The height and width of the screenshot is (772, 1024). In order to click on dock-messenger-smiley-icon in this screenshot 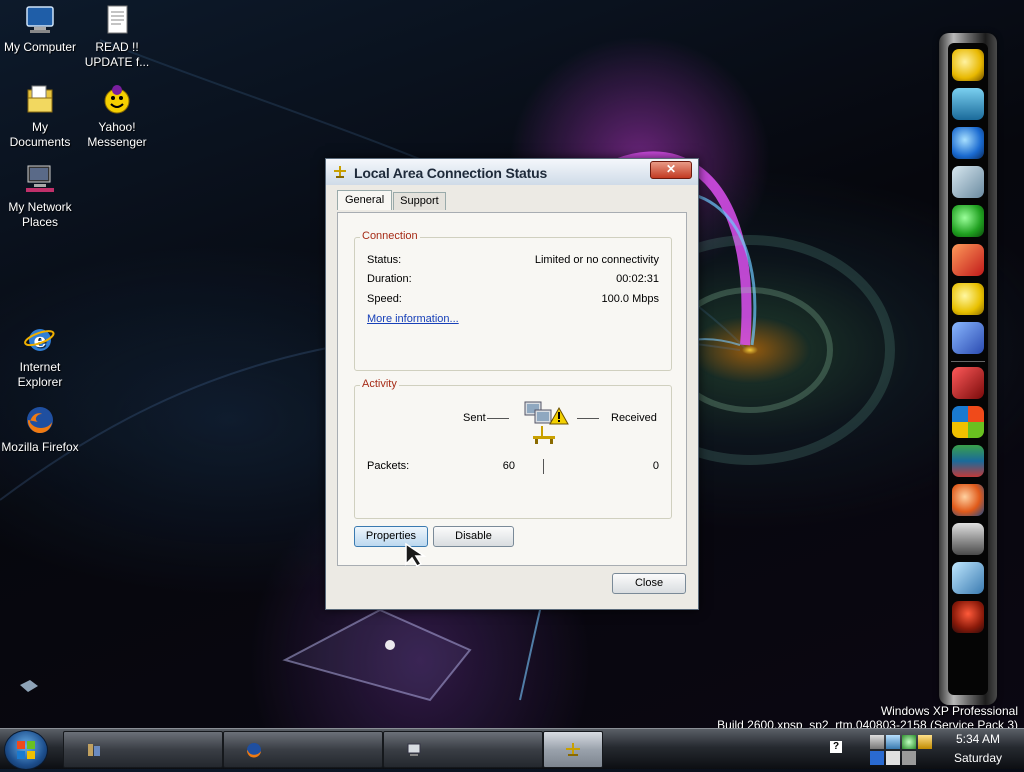, I will do `click(968, 299)`.